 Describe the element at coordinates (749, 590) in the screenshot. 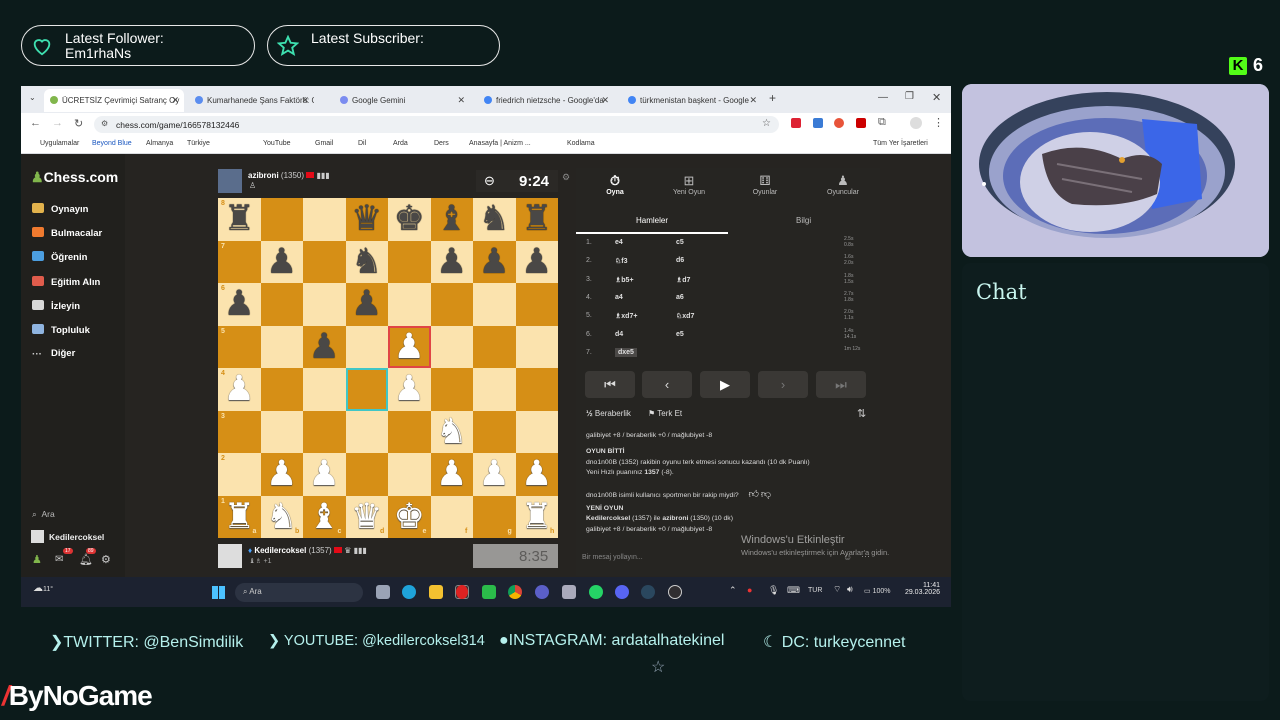

I see `tray-app-icon: ●` at that location.